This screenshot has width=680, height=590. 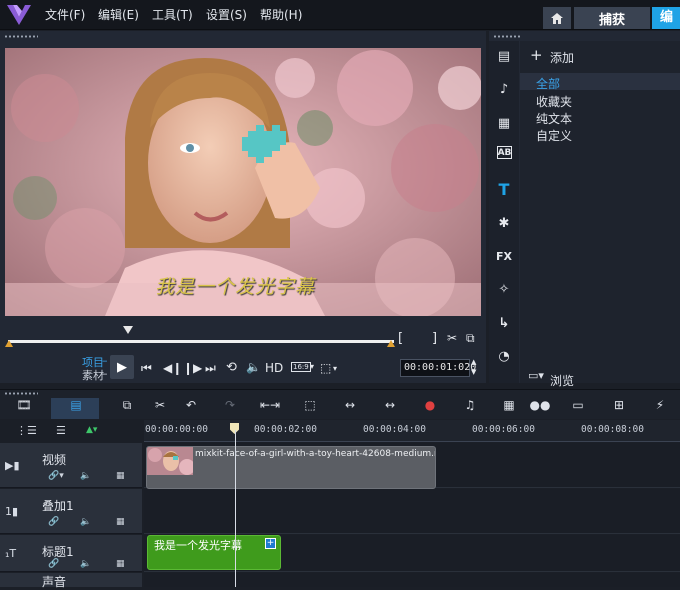 What do you see at coordinates (504, 356) in the screenshot?
I see `gauge-icon: ◔` at bounding box center [504, 356].